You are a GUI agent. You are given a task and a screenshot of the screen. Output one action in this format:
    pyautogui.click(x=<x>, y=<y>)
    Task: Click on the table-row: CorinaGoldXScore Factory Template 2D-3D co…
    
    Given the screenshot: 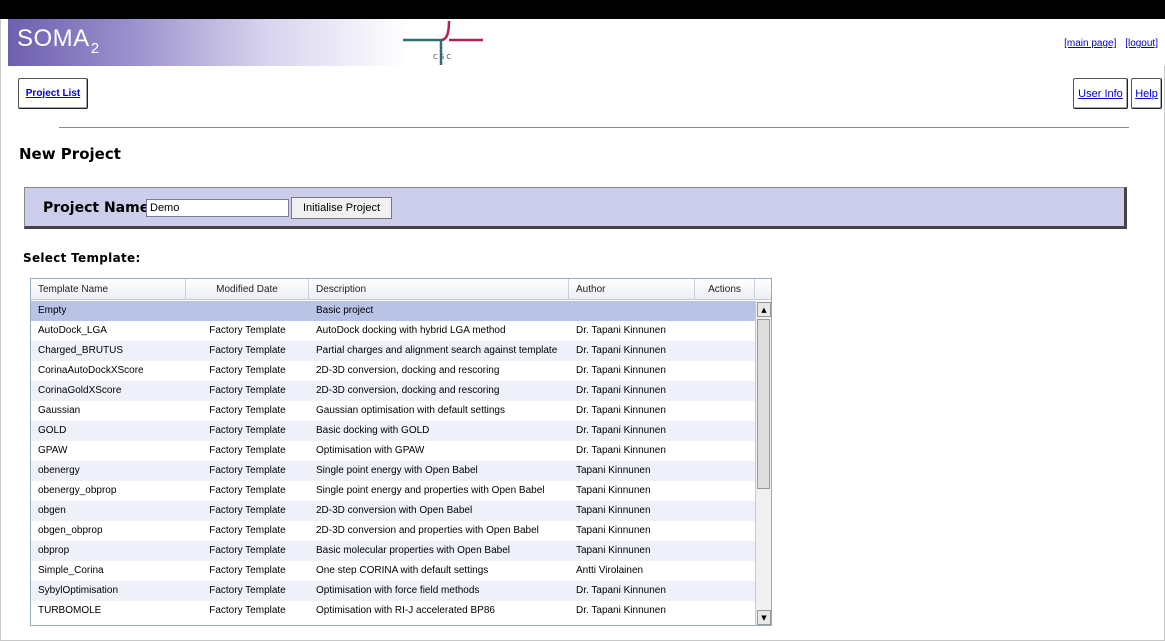 What is the action you would take?
    pyautogui.click(x=393, y=391)
    